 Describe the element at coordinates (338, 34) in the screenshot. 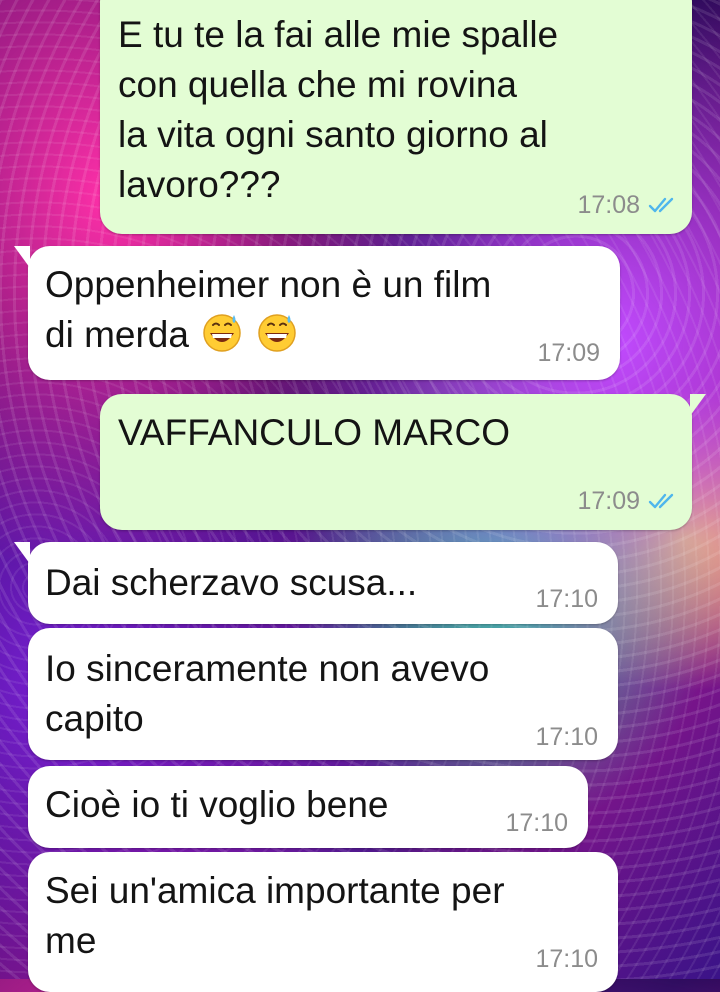

I see `message-text-line: E tu te la fai alle mie spalle` at that location.